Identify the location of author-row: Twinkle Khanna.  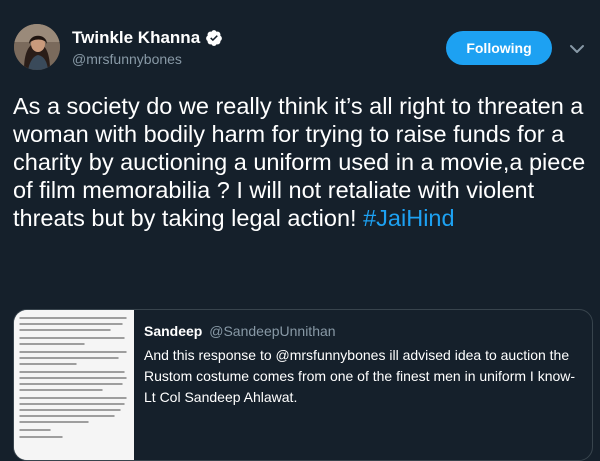
(147, 38).